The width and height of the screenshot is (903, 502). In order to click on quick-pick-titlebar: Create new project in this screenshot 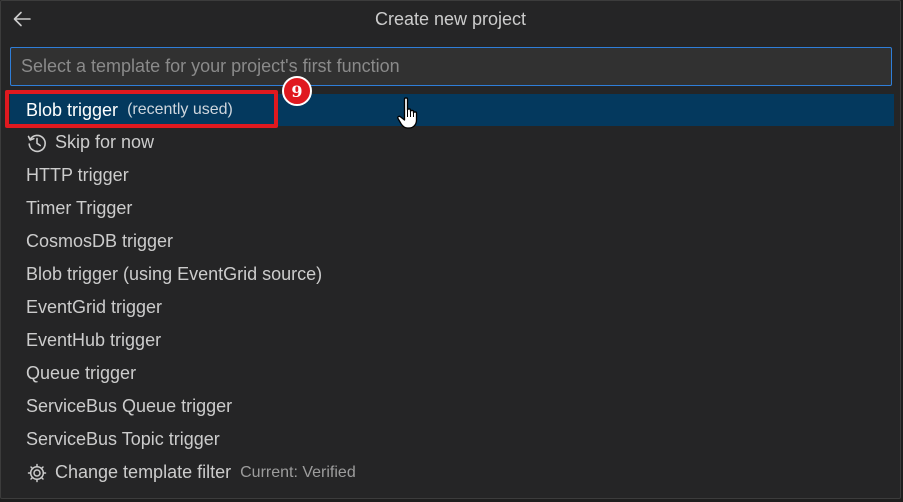, I will do `click(450, 19)`.